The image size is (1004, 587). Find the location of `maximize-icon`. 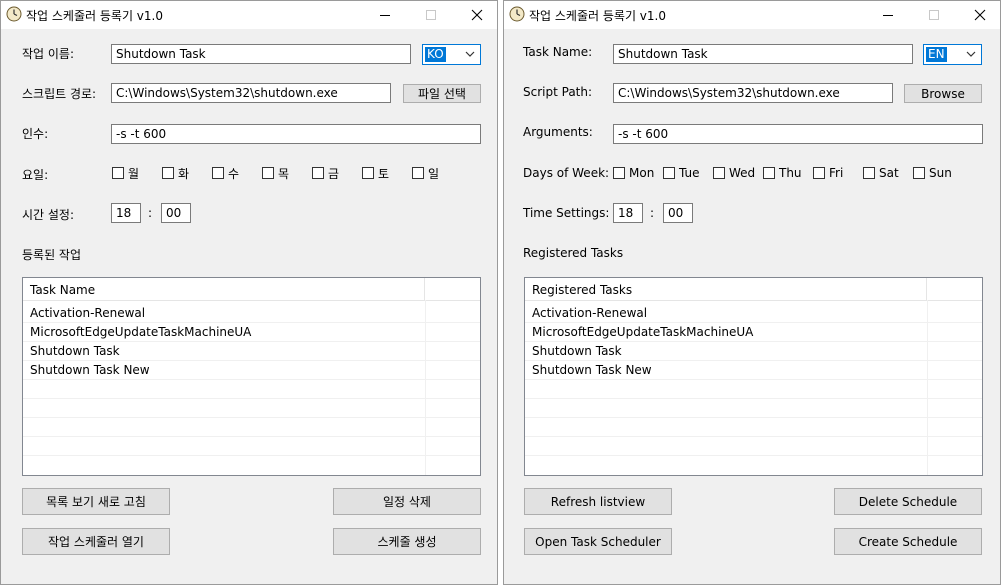

maximize-icon is located at coordinates (431, 15).